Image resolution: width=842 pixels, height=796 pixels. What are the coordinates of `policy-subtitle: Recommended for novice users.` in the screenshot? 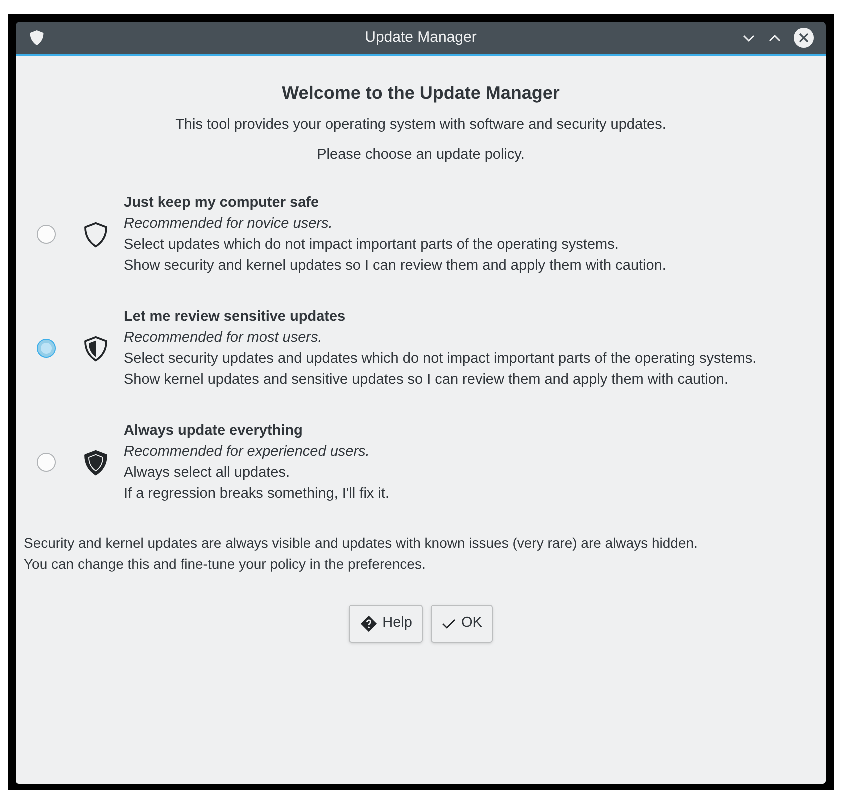 It's located at (229, 224).